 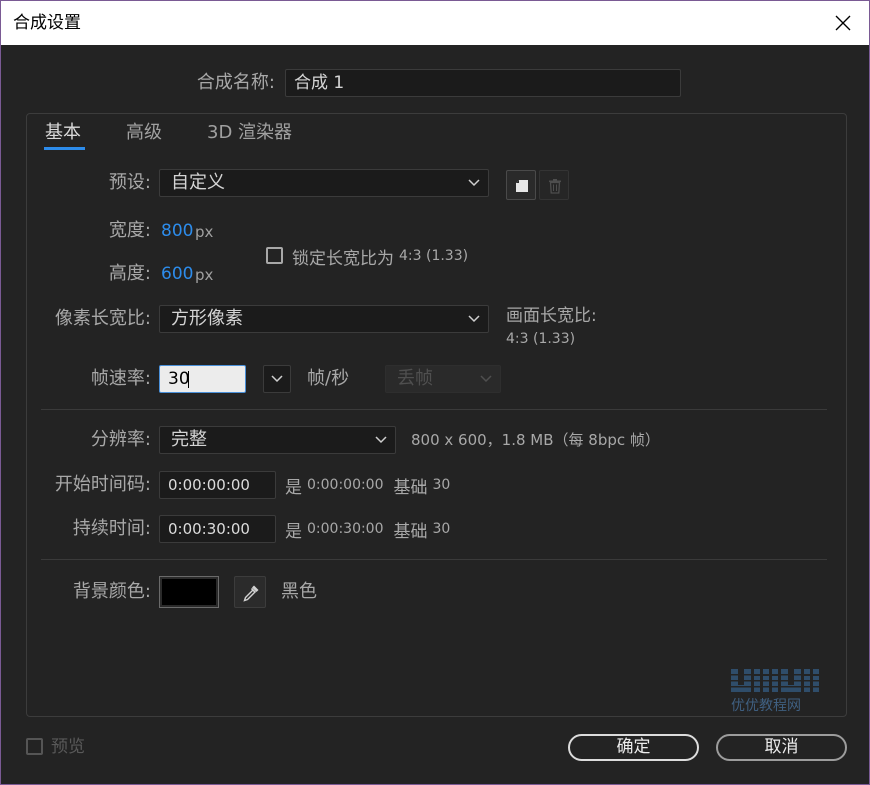 What do you see at coordinates (328, 378) in the screenshot?
I see `frame-rate-unit: 帧/秒` at bounding box center [328, 378].